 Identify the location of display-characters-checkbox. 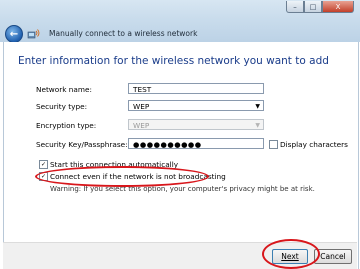
(273, 144).